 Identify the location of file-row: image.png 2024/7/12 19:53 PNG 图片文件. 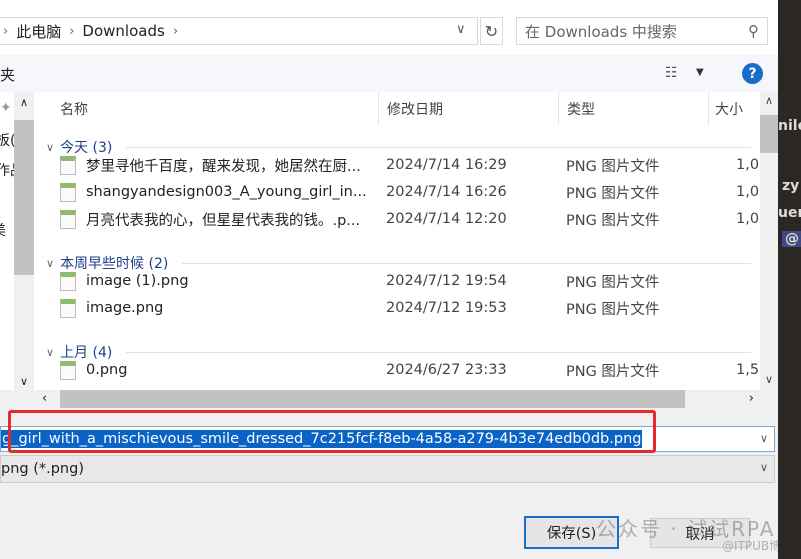
(410, 308).